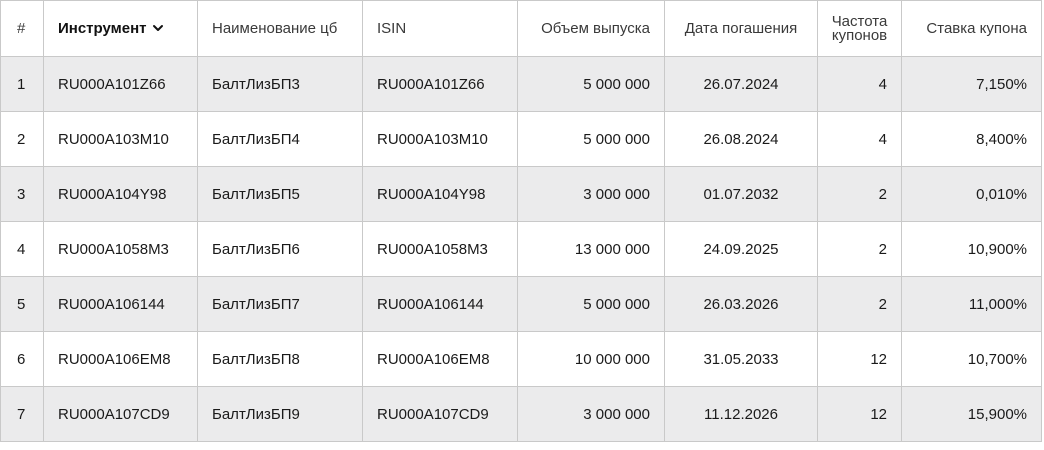  I want to click on column-header-isin-label: ISIN, so click(392, 28).